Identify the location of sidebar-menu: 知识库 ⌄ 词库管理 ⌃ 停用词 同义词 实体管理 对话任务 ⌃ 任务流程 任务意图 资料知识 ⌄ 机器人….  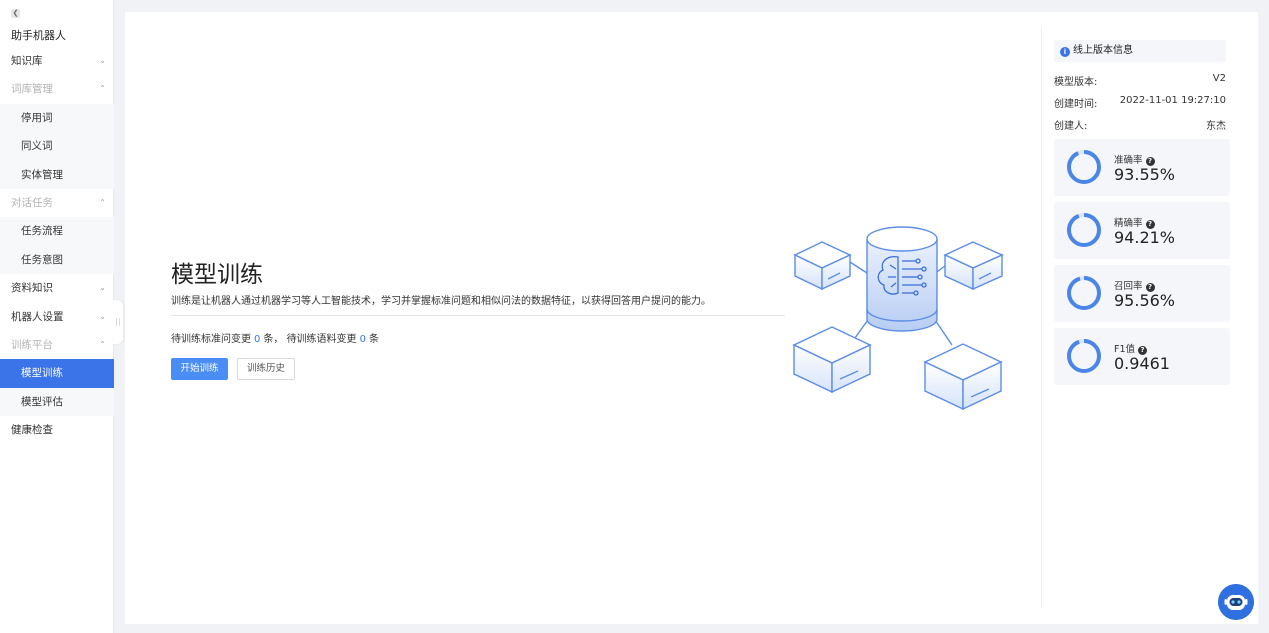
(57, 245).